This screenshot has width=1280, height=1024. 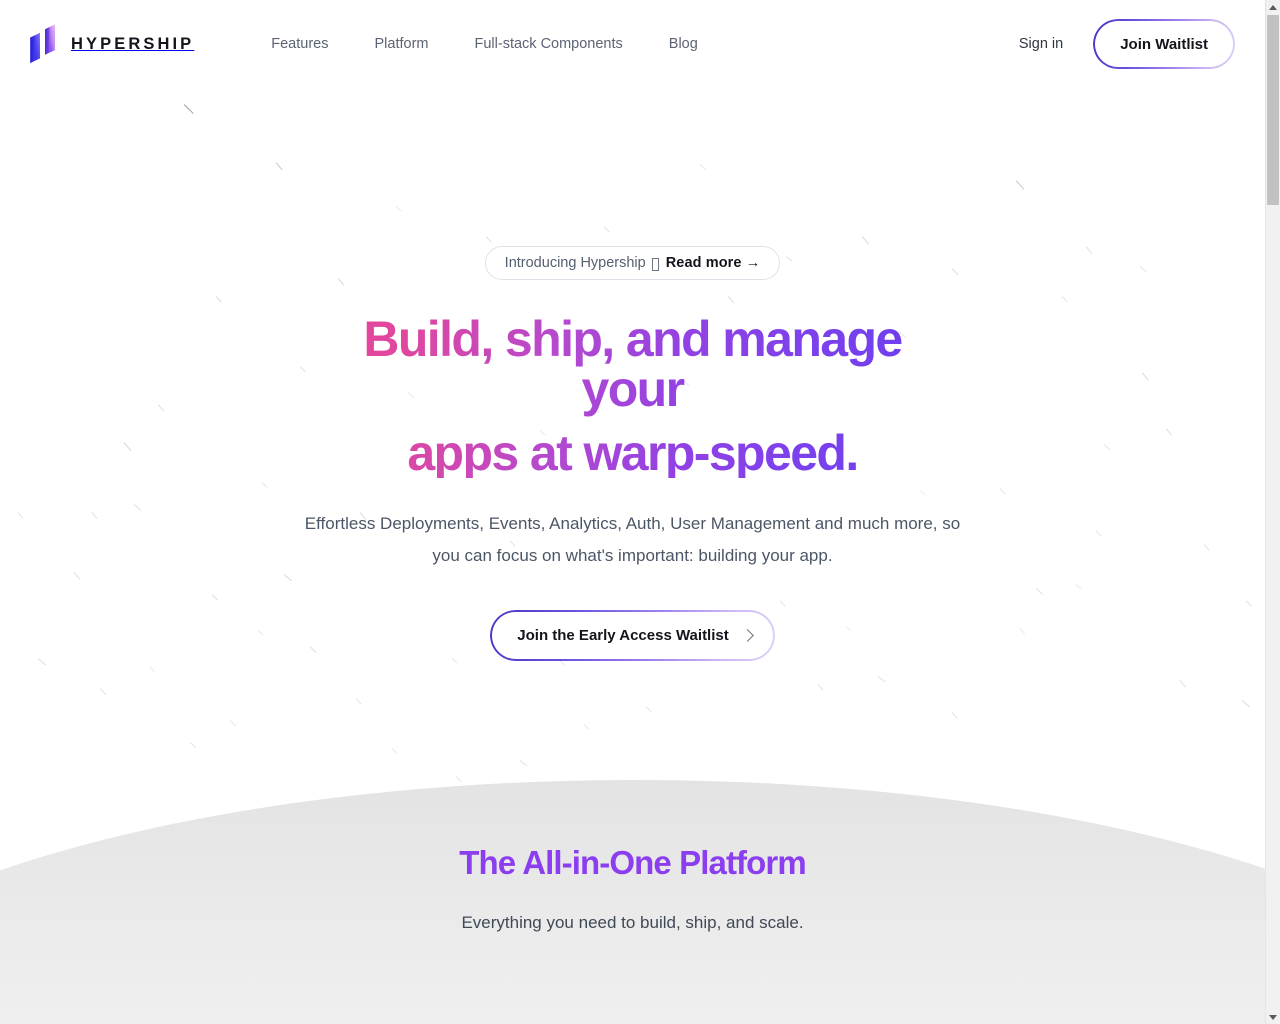 What do you see at coordinates (1164, 44) in the screenshot?
I see `join-waitlist-button: Join Waitlist` at bounding box center [1164, 44].